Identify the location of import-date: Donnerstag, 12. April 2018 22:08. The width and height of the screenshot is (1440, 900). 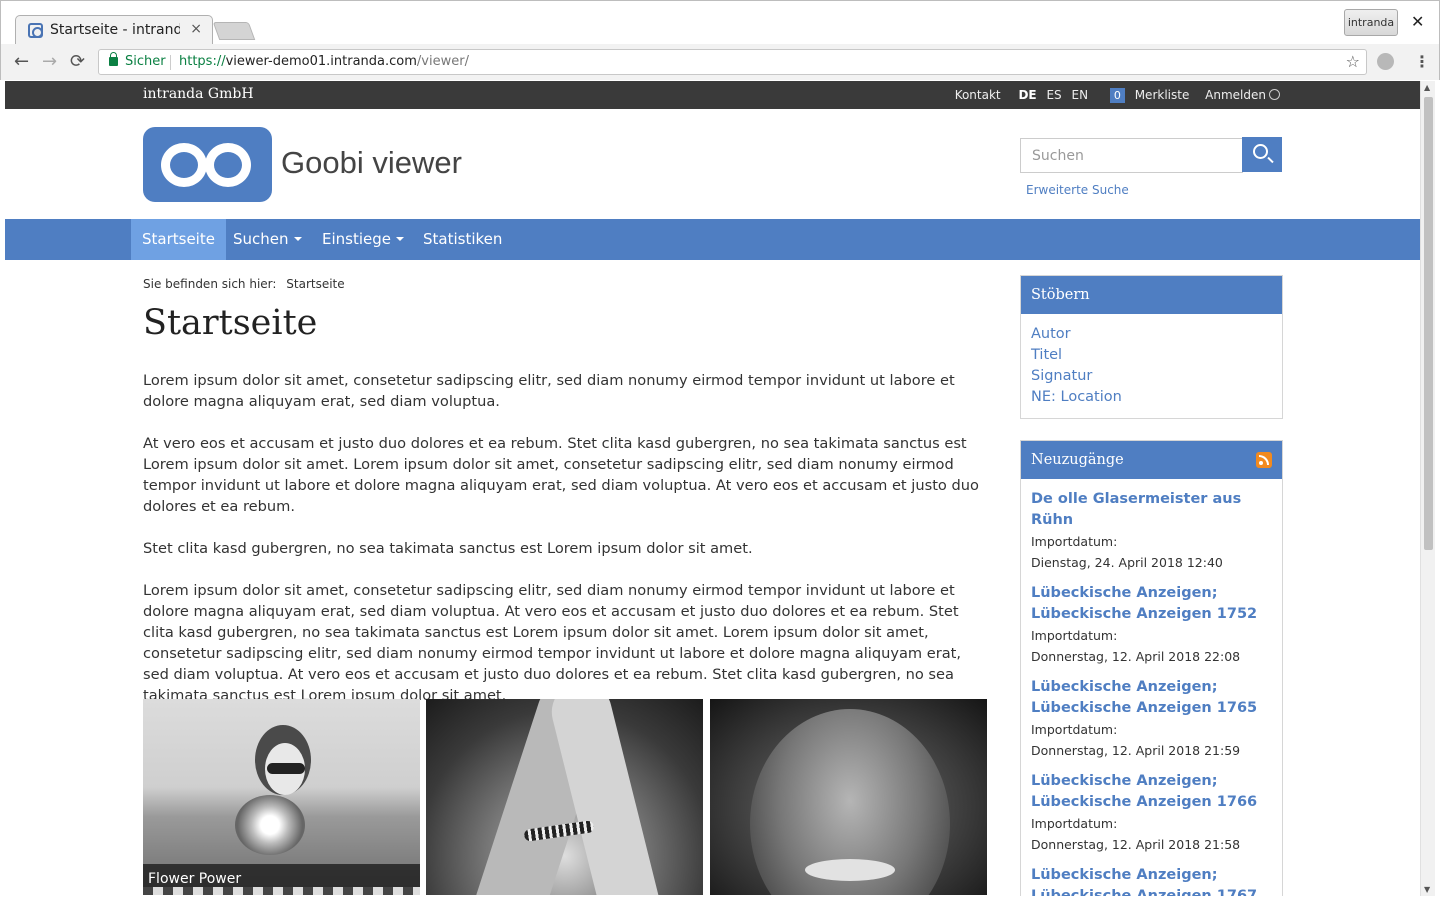
(1136, 656).